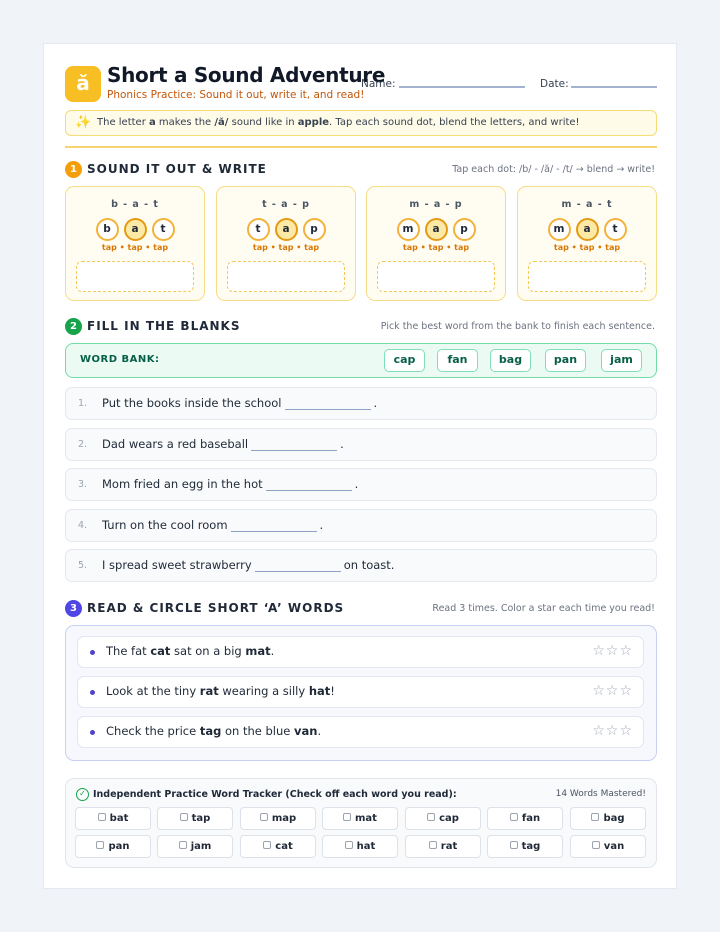  I want to click on sentence-number: 5., so click(83, 565).